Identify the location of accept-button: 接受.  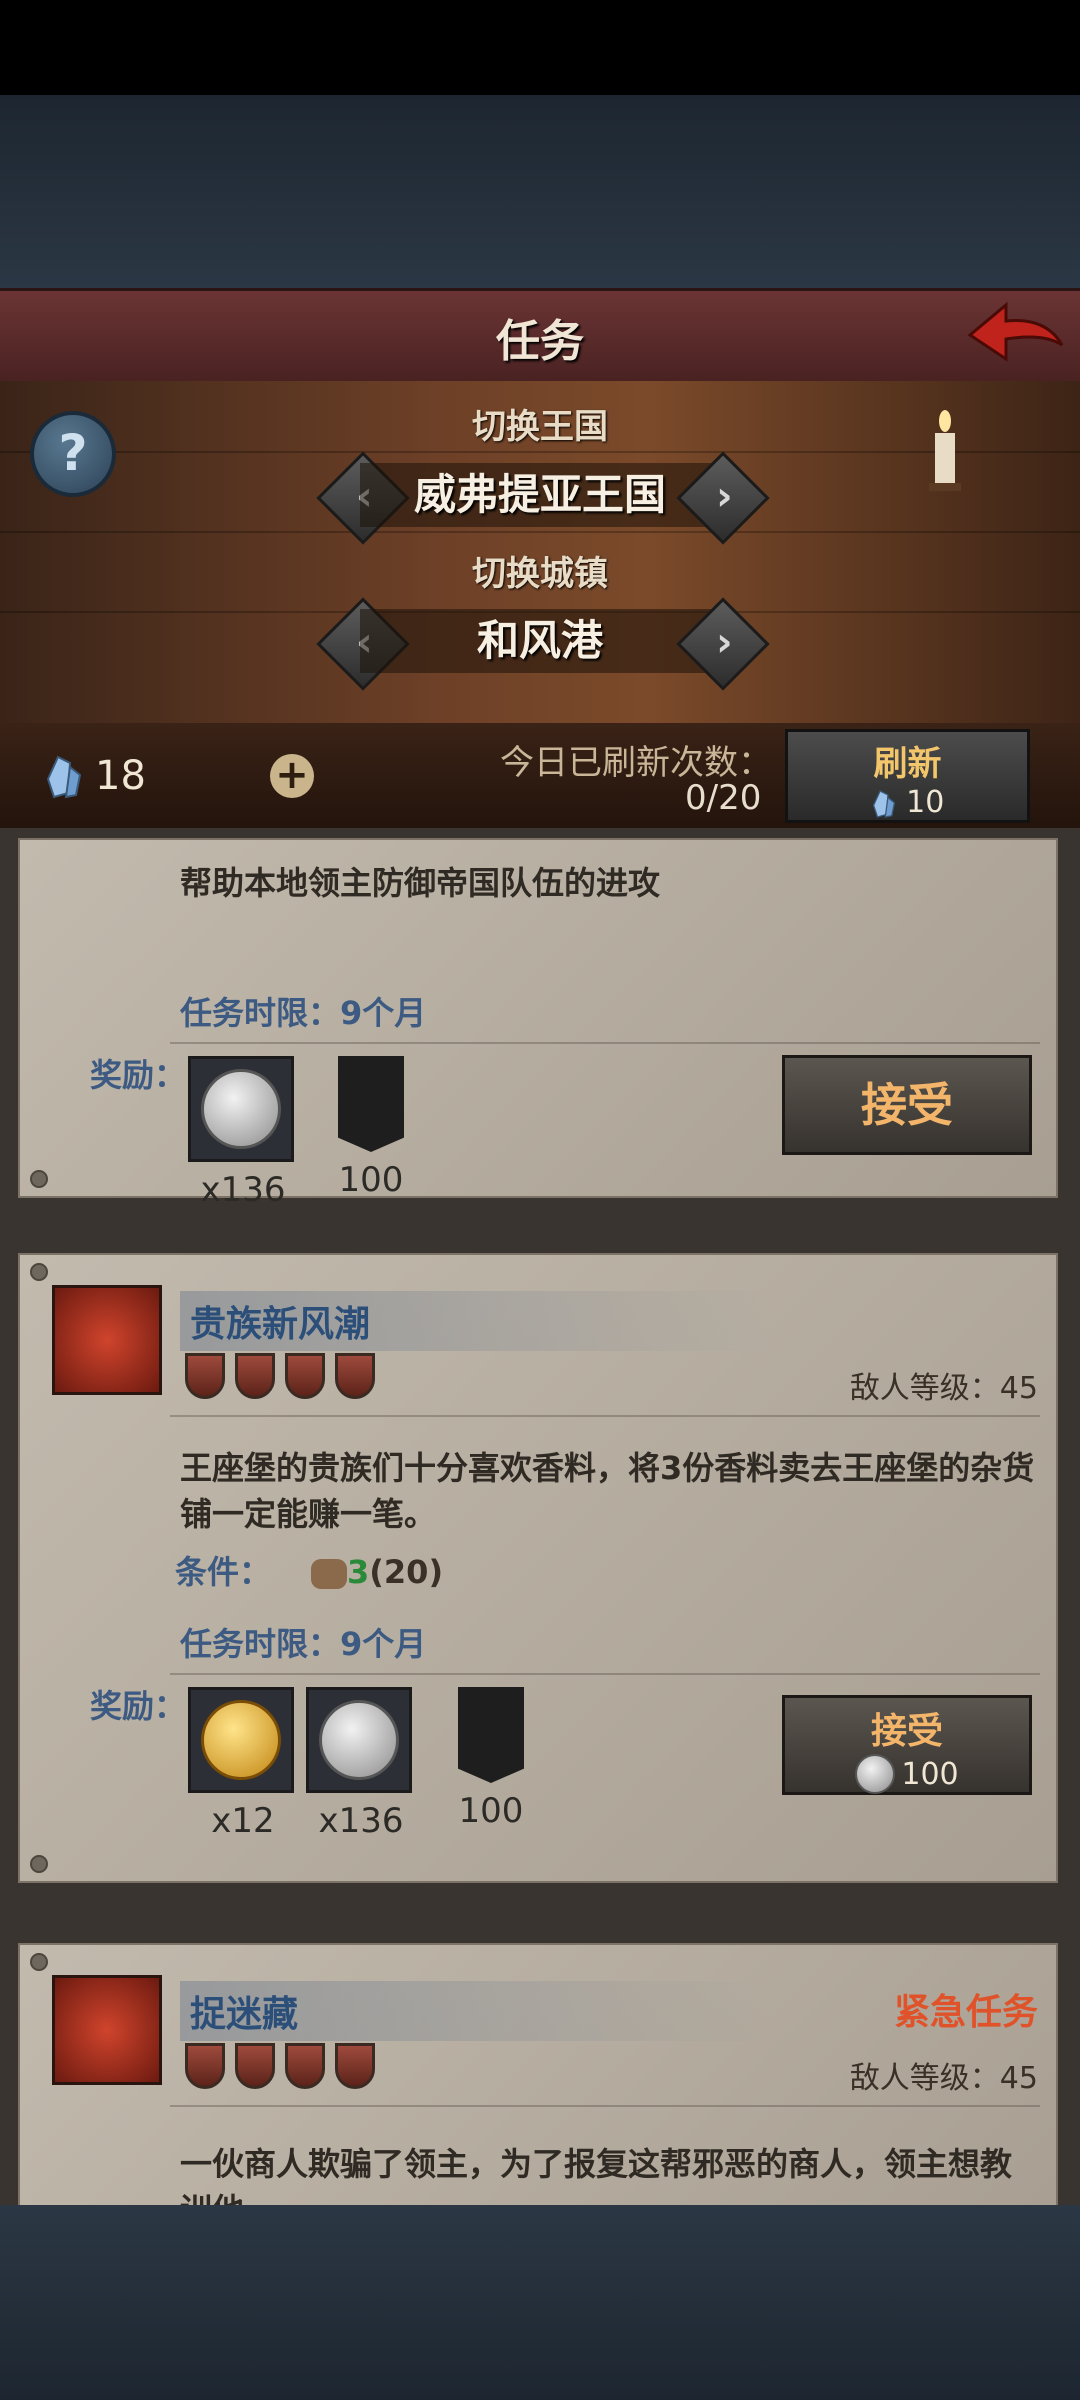
(907, 1105).